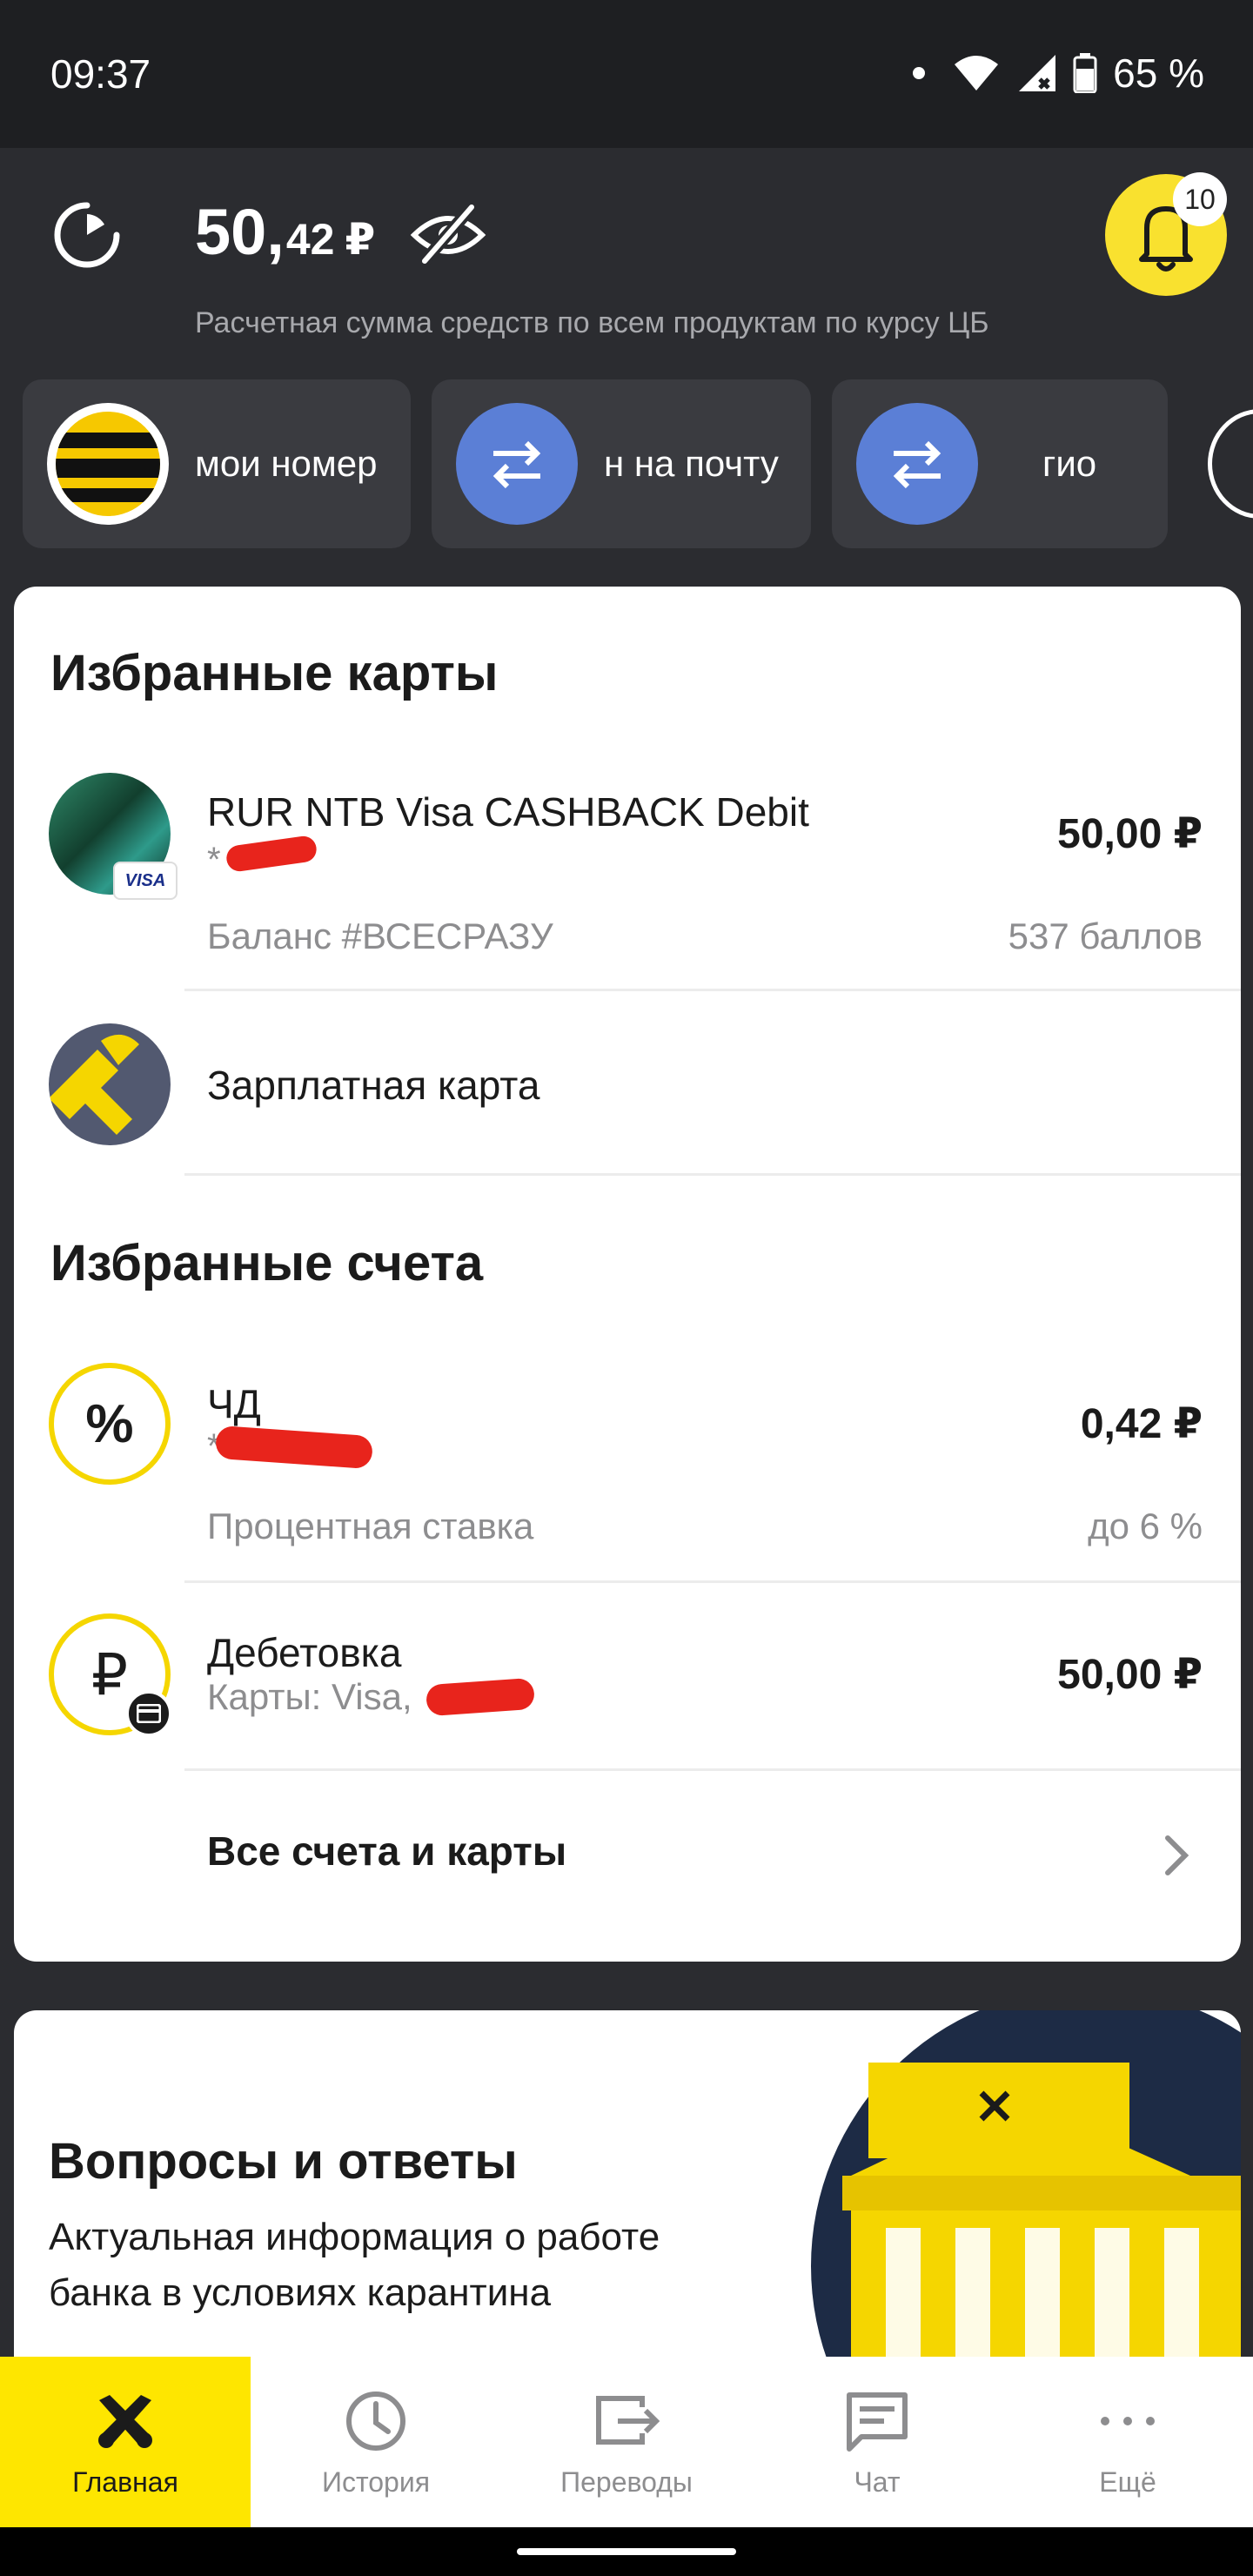 The image size is (1253, 2576). I want to click on balance-cents: 42, so click(310, 240).